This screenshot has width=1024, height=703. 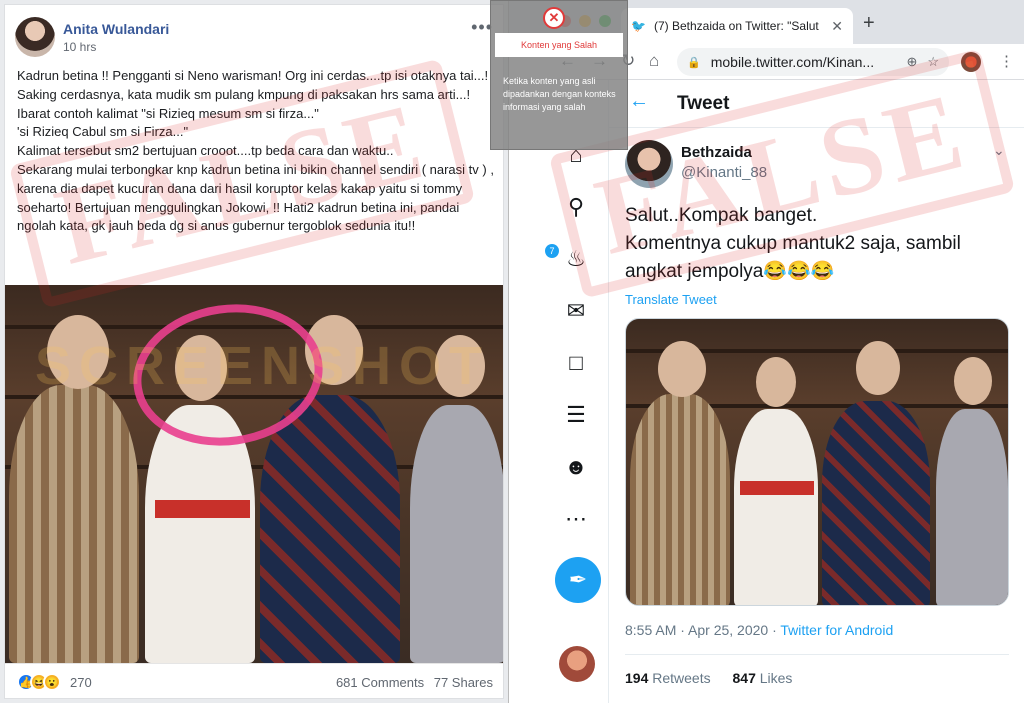 I want to click on profile-icon: ☻, so click(x=576, y=467).